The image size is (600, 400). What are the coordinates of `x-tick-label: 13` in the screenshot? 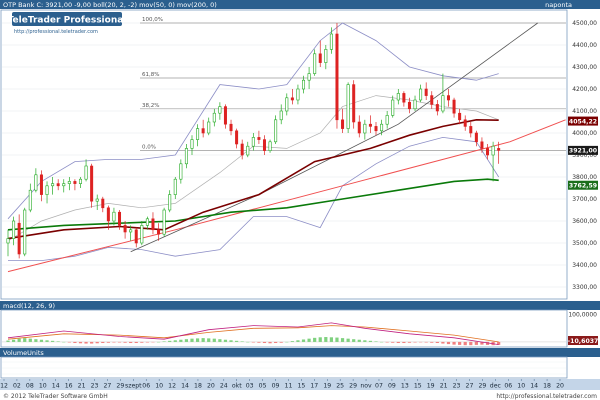 It's located at (405, 386).